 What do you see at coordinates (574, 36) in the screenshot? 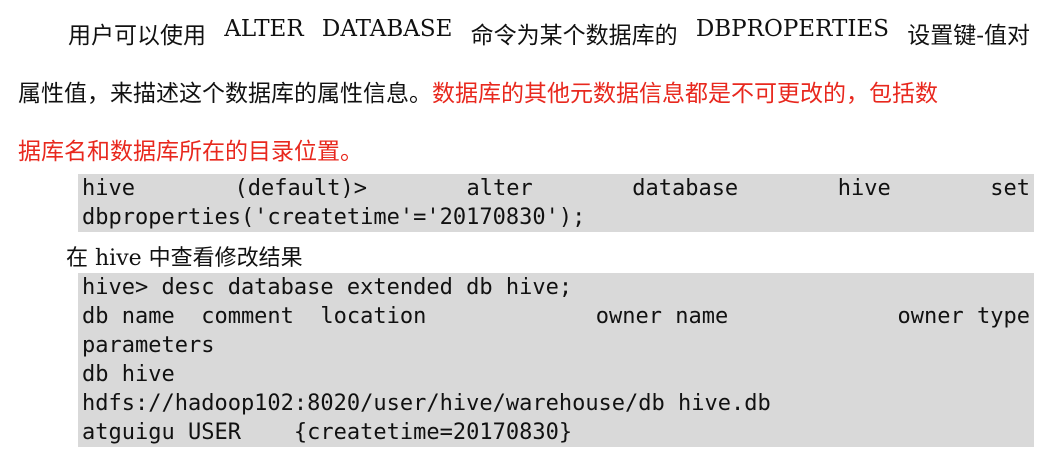
I see `paragraph-word: 命令为某个数据库的` at bounding box center [574, 36].